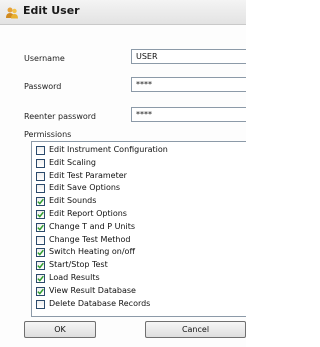  I want to click on permission-label: Change Test Method, so click(90, 239).